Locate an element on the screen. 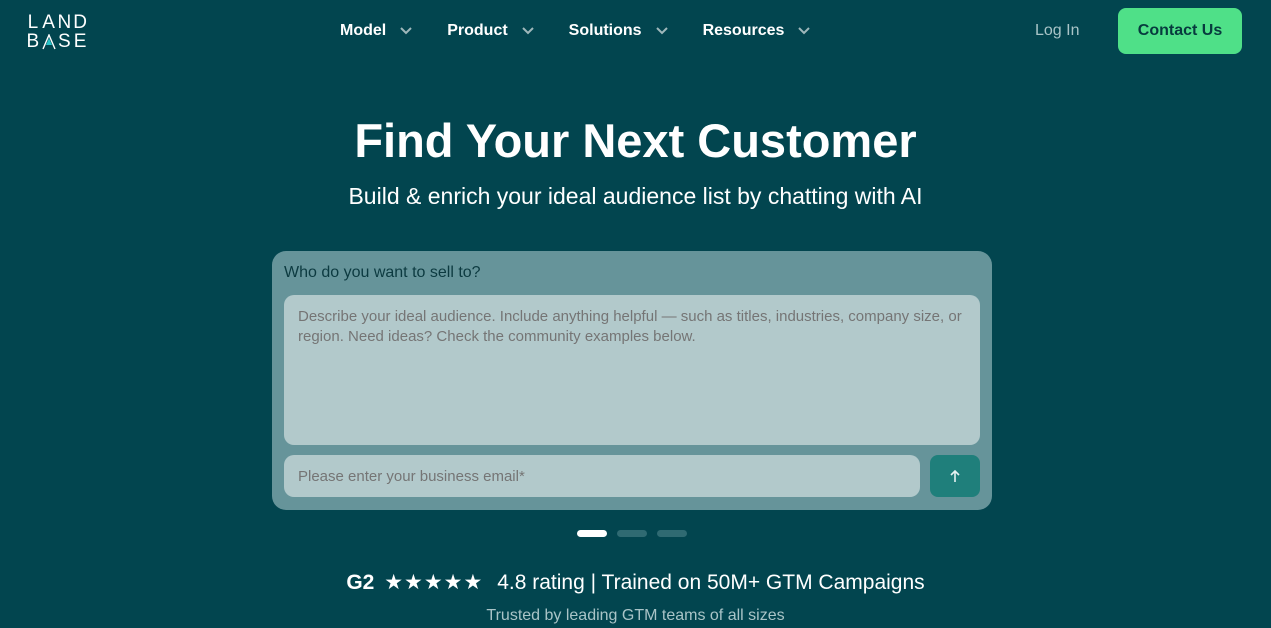 The height and width of the screenshot is (628, 1271). audience-form-label: Who do you want to sell to? is located at coordinates (382, 272).